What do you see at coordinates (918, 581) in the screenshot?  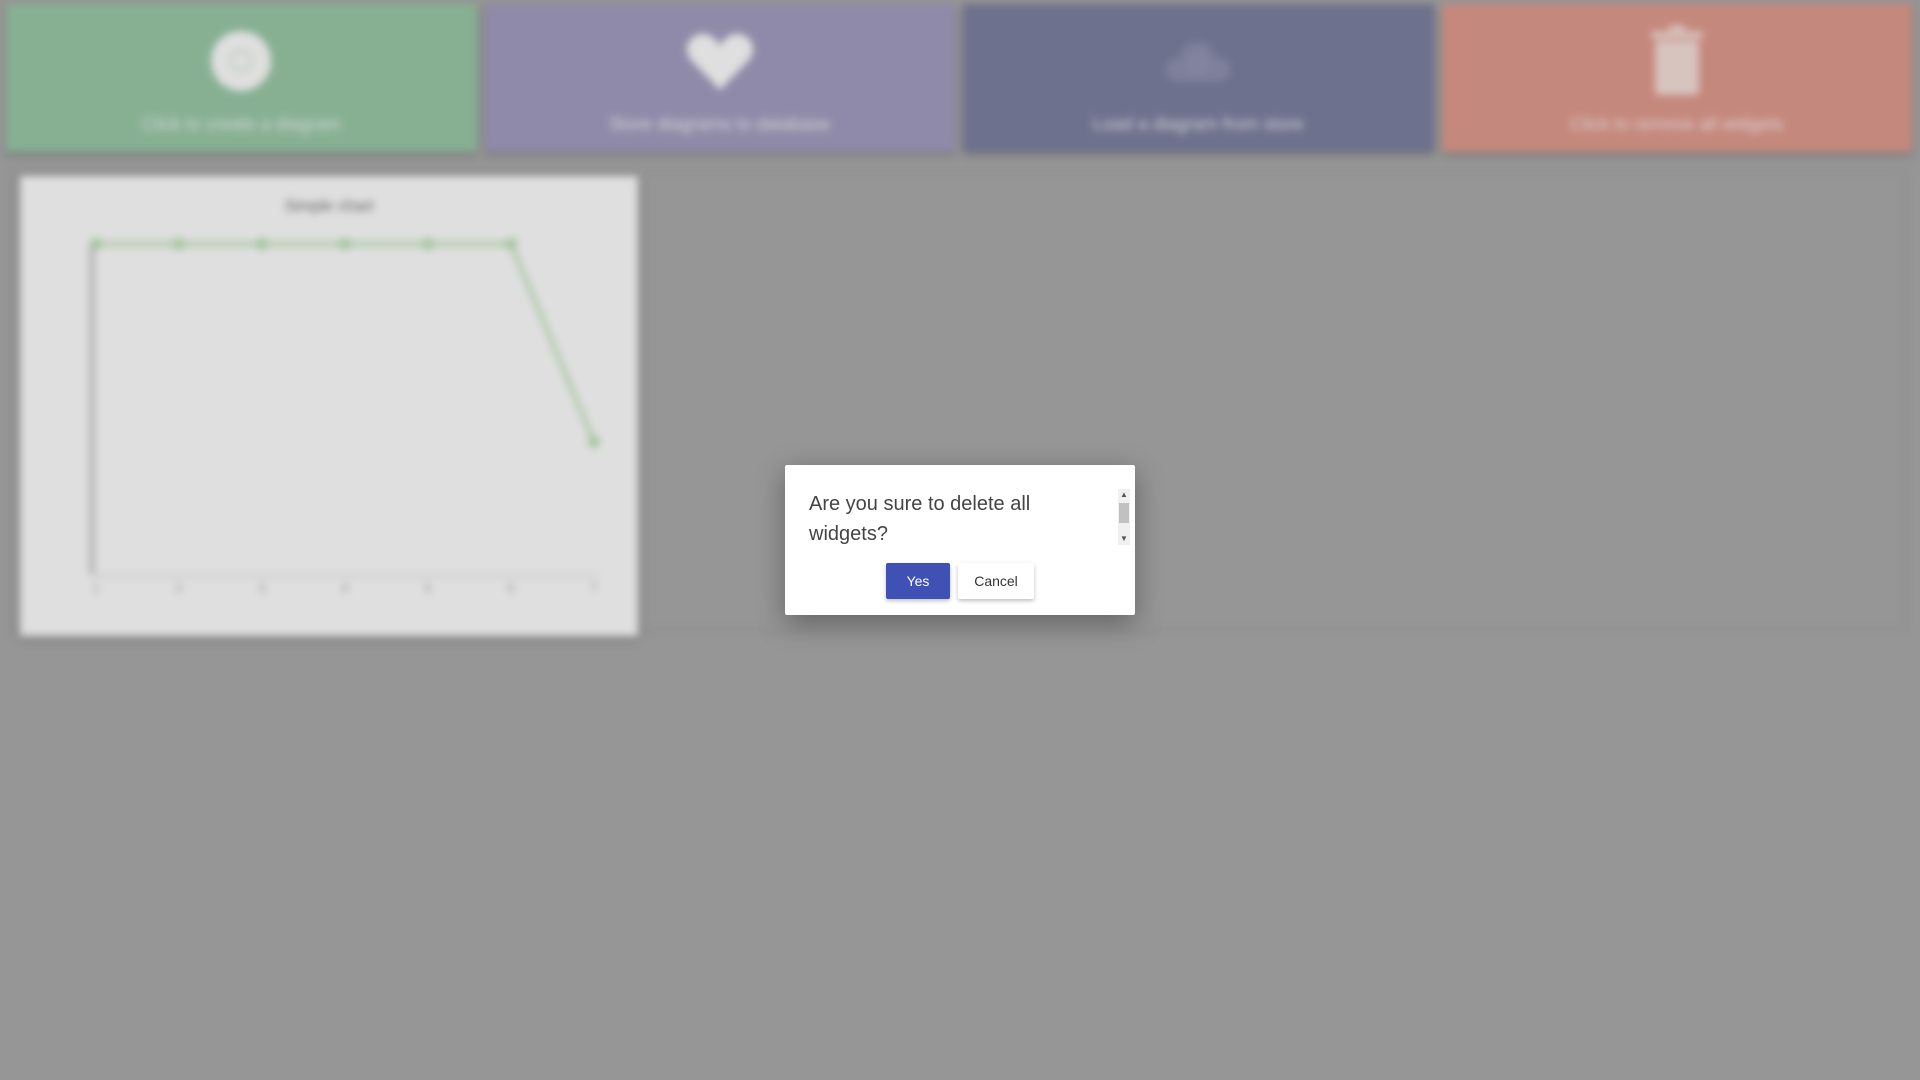 I see `yes-button: Yes` at bounding box center [918, 581].